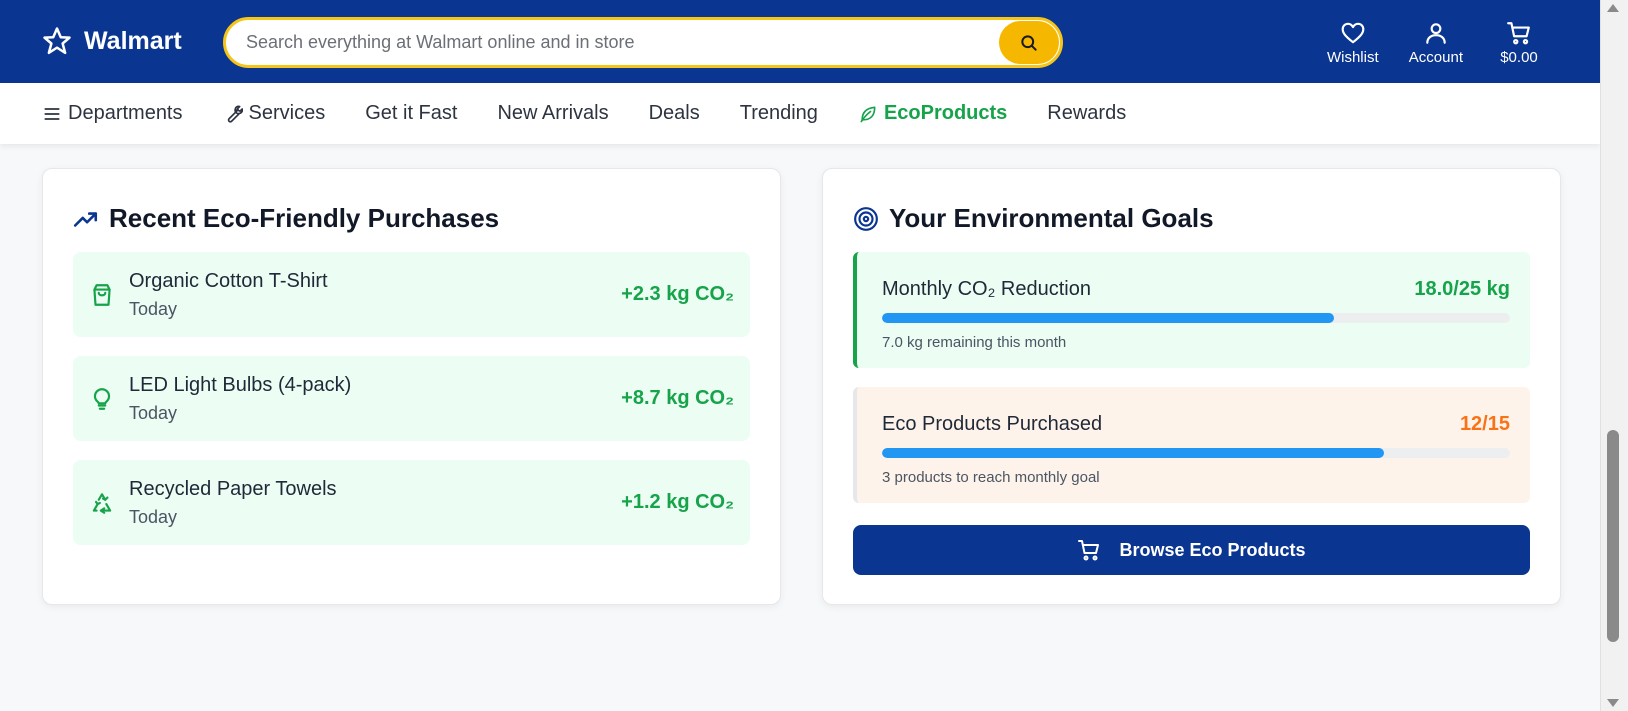 This screenshot has width=1628, height=711. I want to click on environmental-goals-title: Your Environmental Goals, so click(1051, 218).